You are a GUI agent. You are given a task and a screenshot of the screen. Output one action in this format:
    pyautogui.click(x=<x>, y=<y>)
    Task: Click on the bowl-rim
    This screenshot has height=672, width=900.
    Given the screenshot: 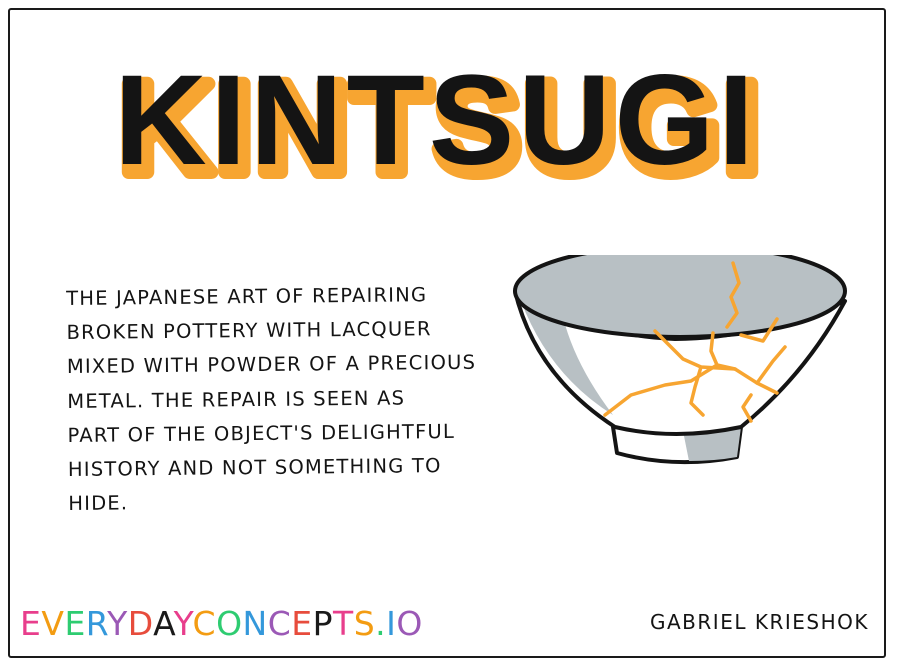 What is the action you would take?
    pyautogui.click(x=680, y=297)
    